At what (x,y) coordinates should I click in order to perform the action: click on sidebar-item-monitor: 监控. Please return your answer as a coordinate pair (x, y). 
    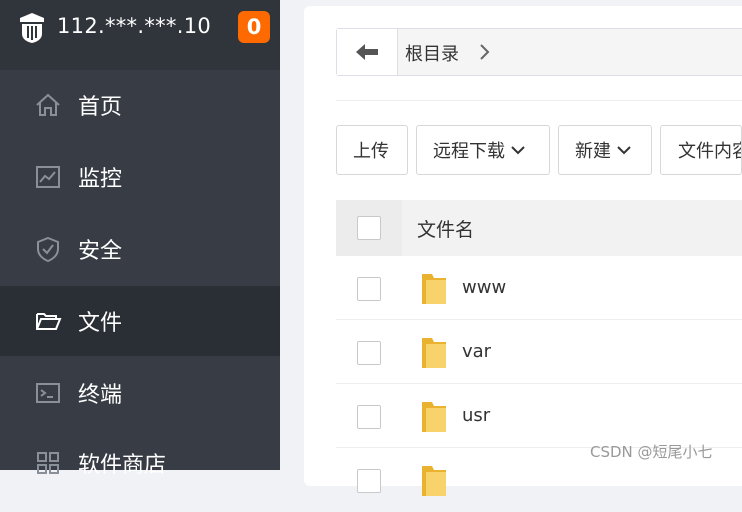
    Looking at the image, I should click on (140, 177).